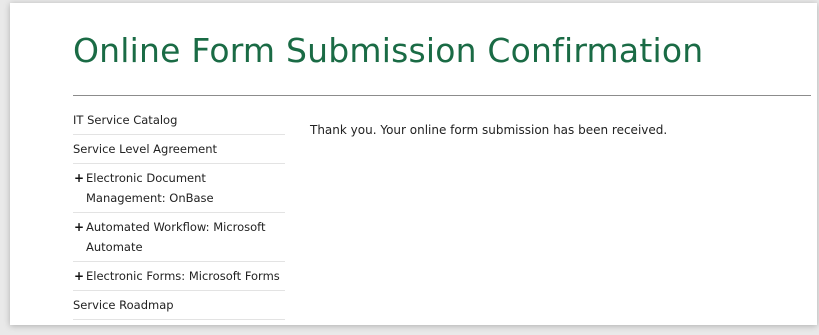  What do you see at coordinates (145, 149) in the screenshot?
I see `sidebar-item-label: Service Level Agreement` at bounding box center [145, 149].